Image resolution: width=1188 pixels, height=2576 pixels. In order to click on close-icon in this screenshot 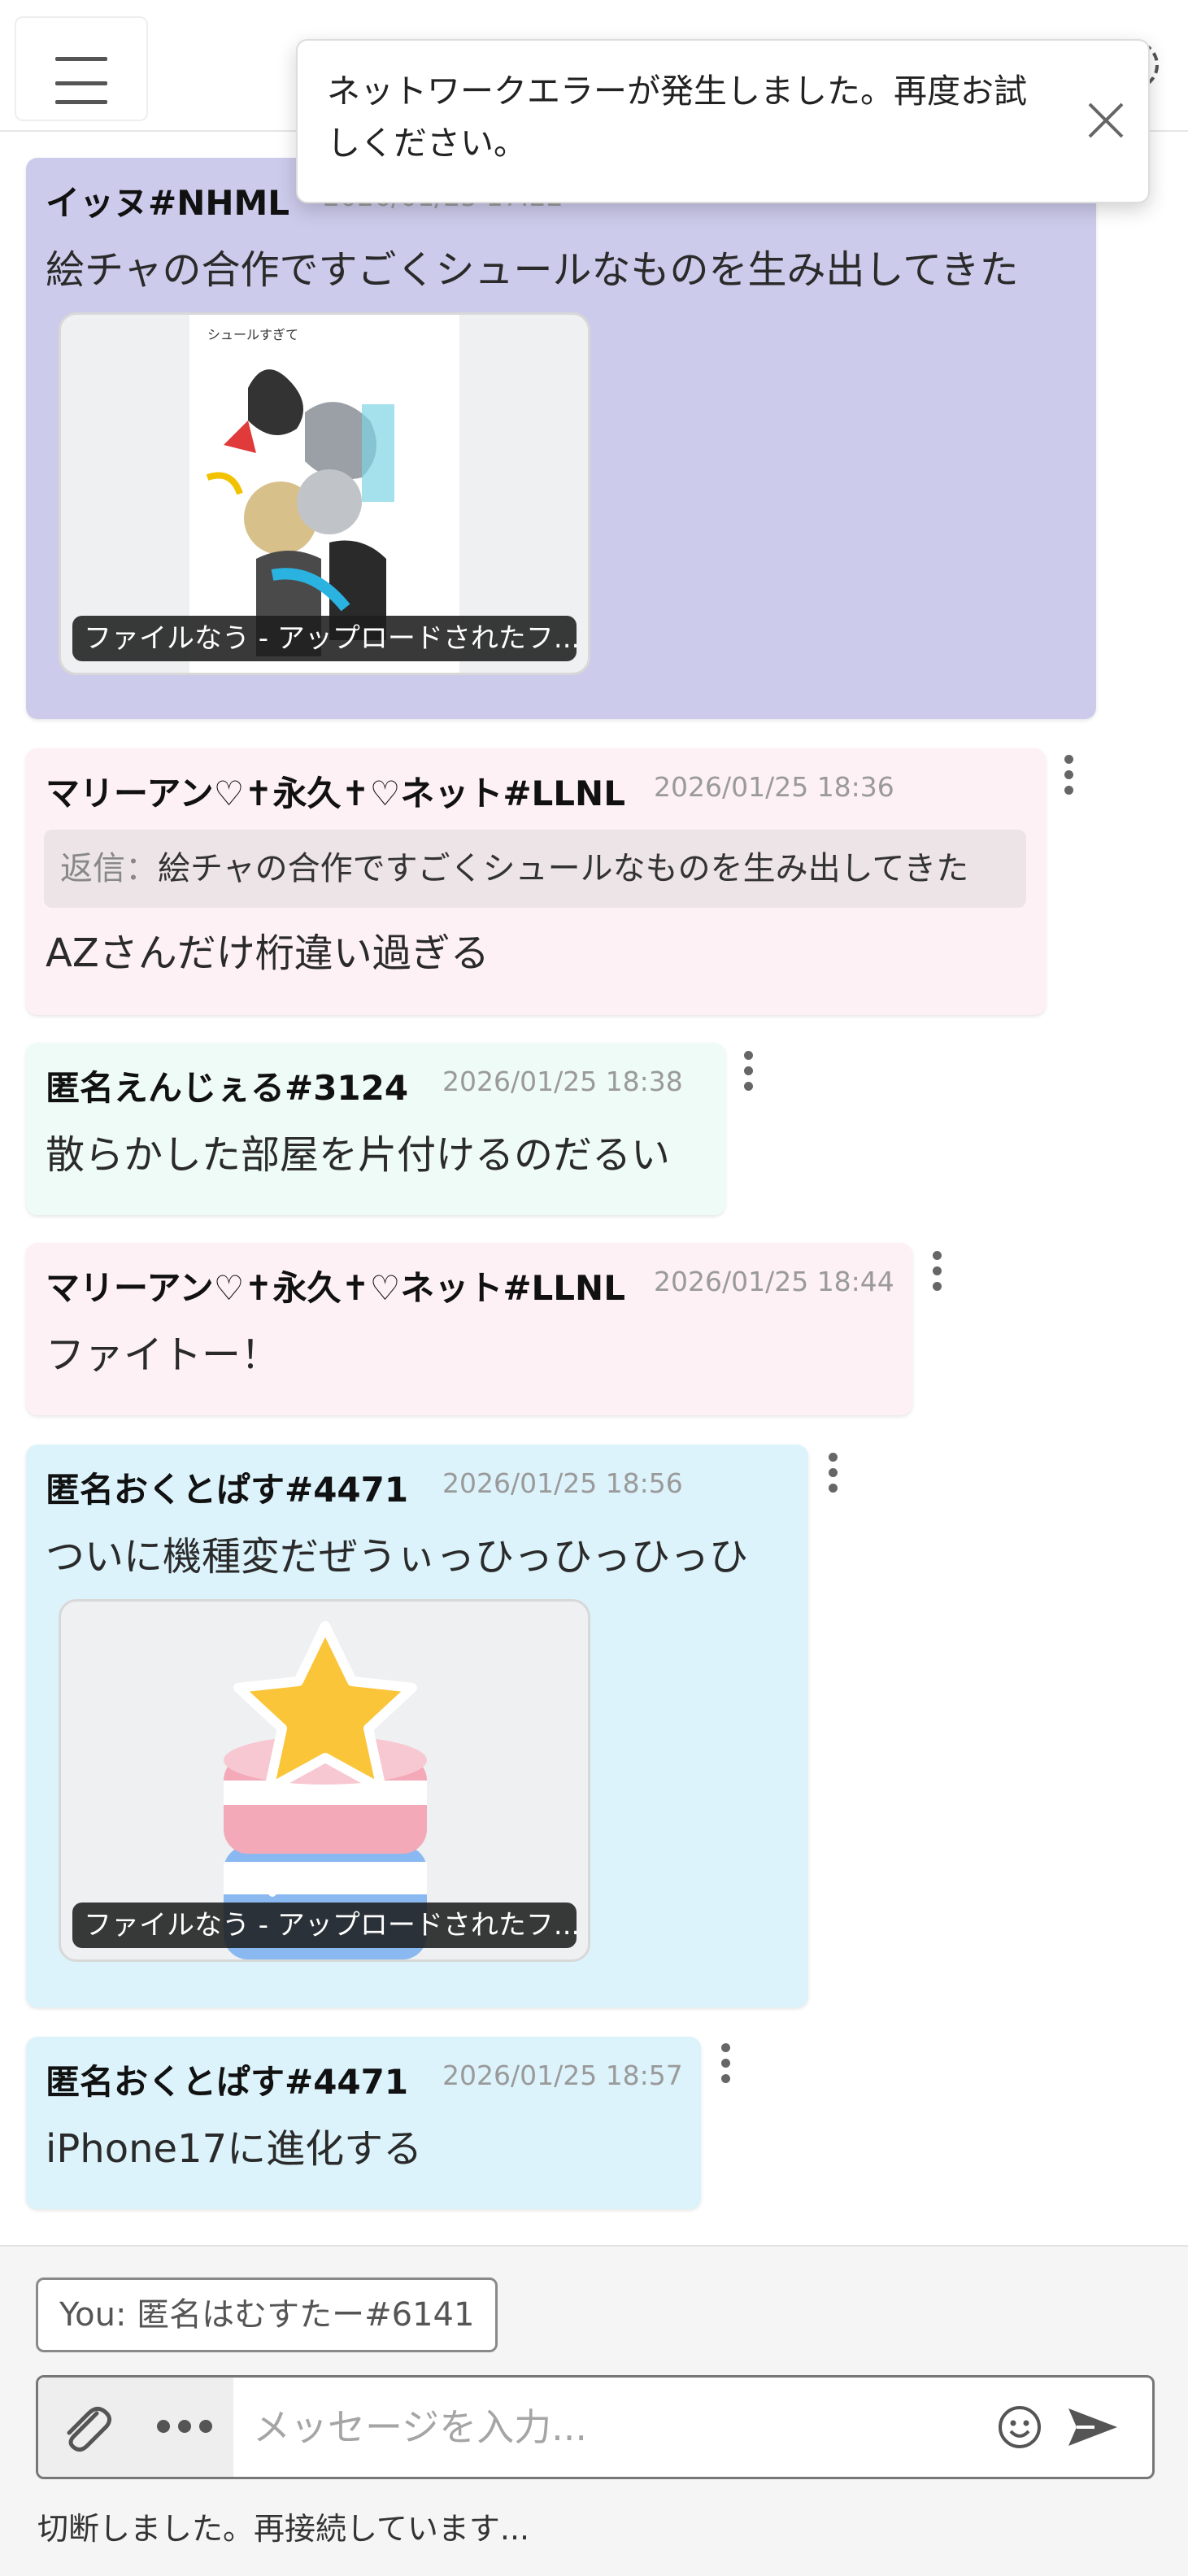, I will do `click(1106, 120)`.